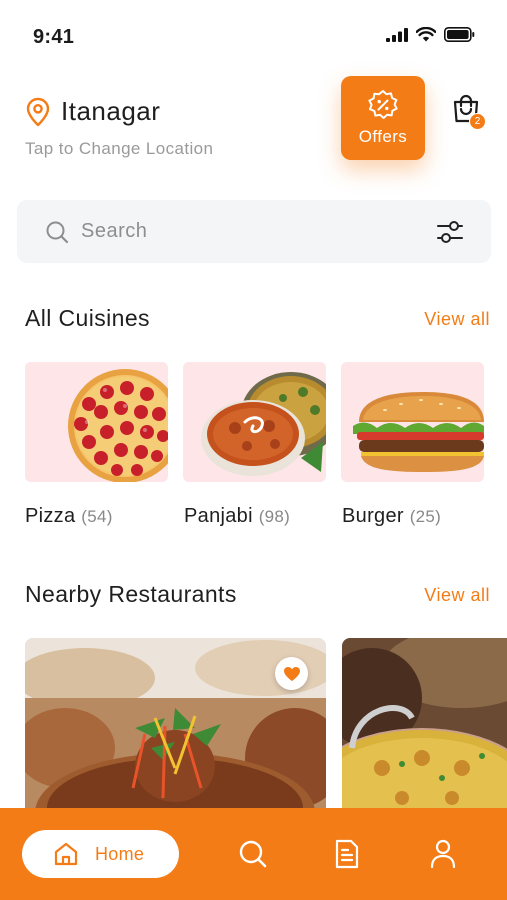  Describe the element at coordinates (397, 34) in the screenshot. I see `signal-icon` at that location.